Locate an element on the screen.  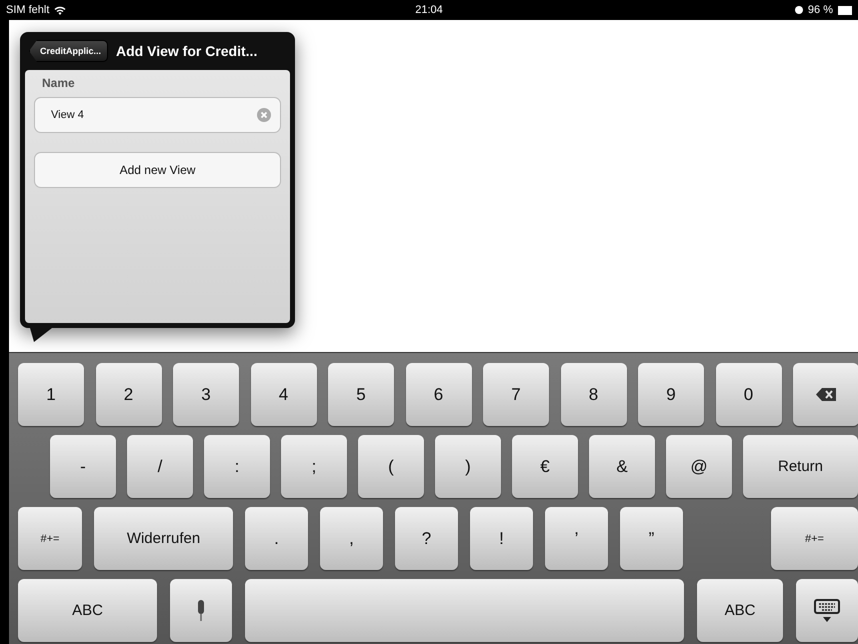
keyboard-key: 9 is located at coordinates (671, 394).